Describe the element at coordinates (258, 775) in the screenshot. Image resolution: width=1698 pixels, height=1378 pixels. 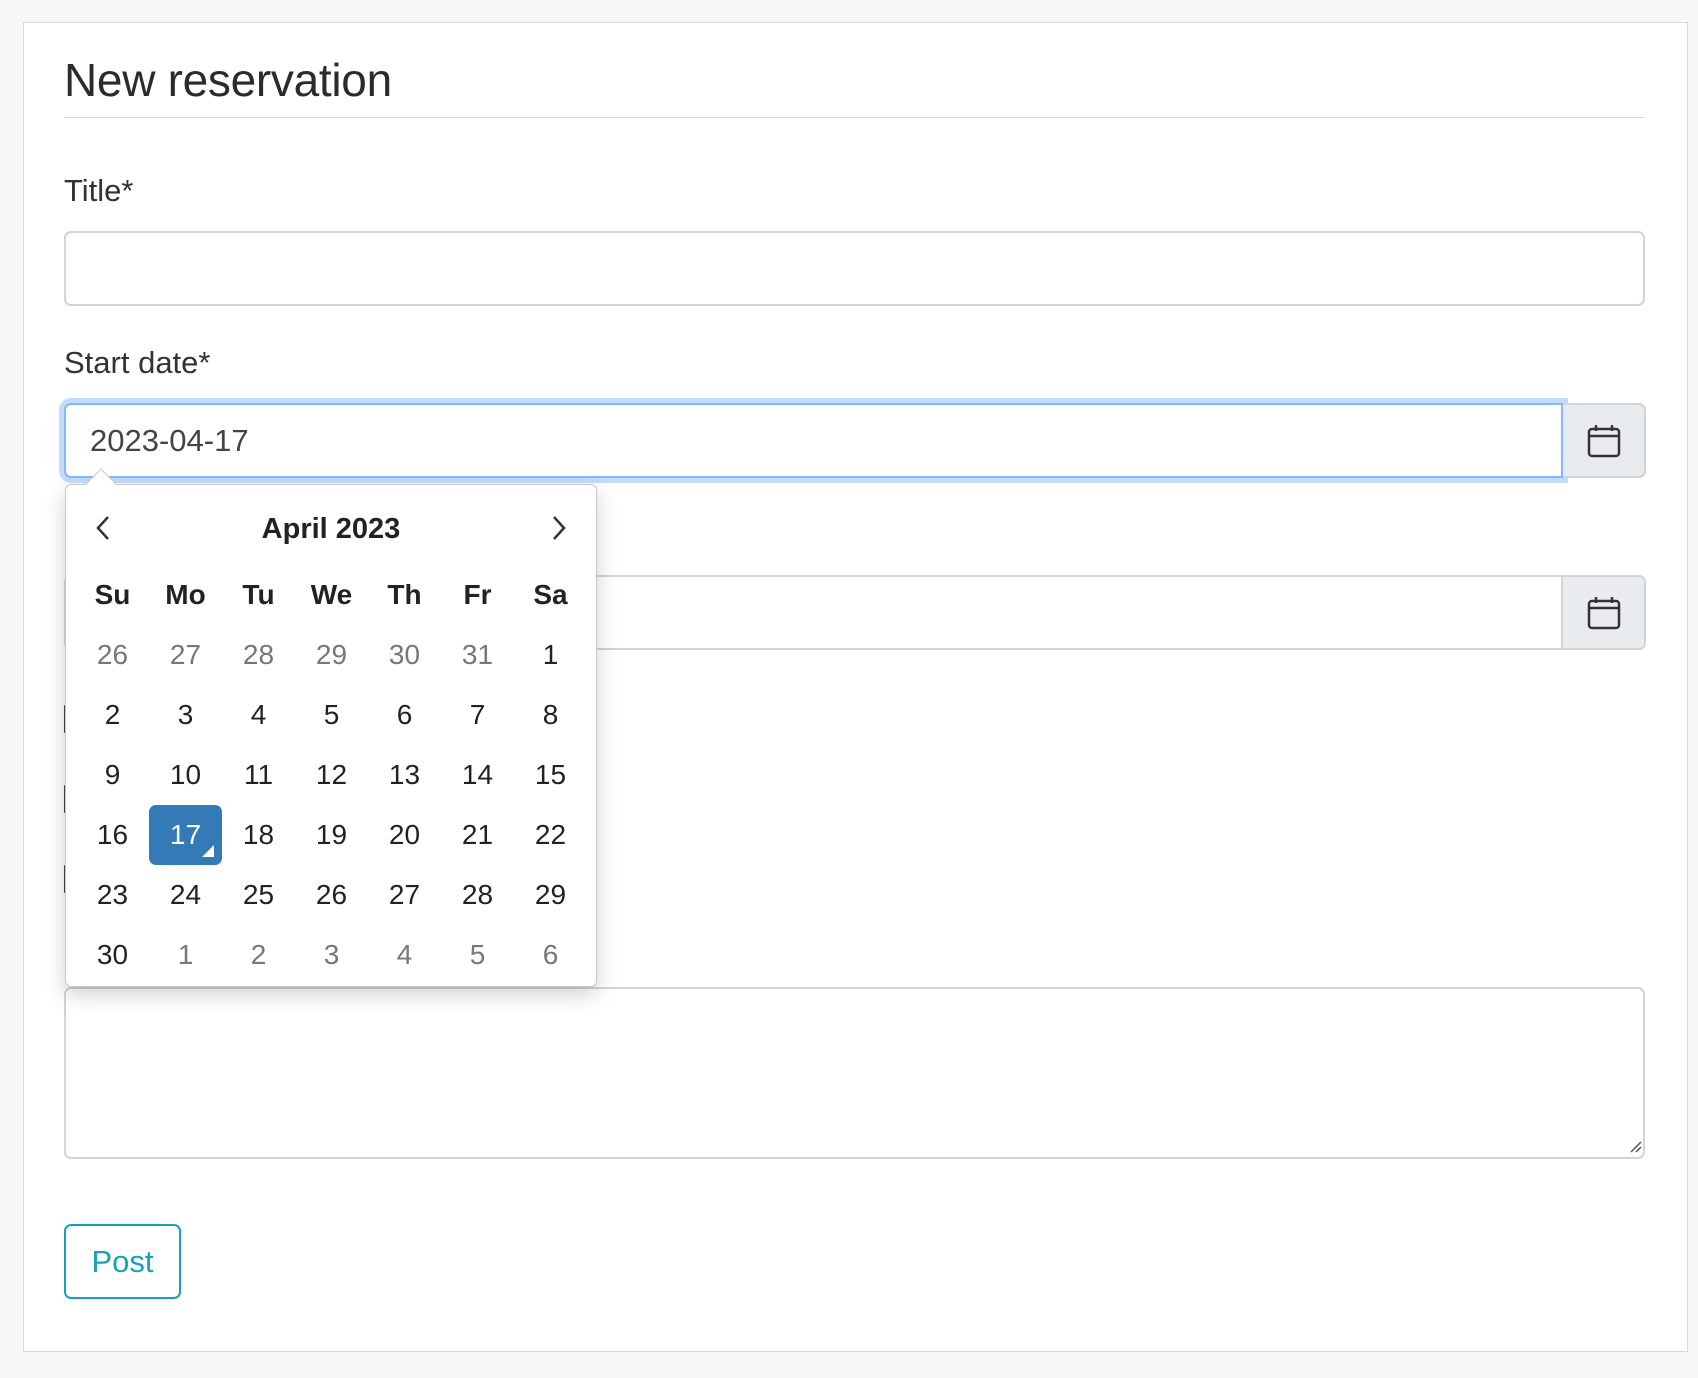
I see `day-cell: 11` at that location.